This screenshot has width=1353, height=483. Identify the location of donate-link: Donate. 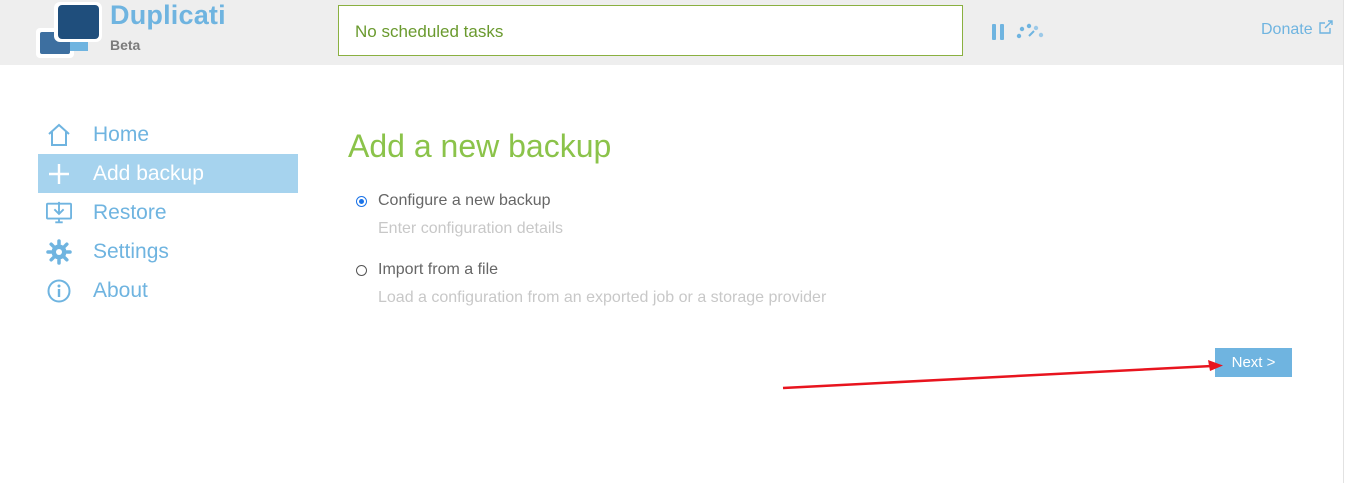
(1297, 29).